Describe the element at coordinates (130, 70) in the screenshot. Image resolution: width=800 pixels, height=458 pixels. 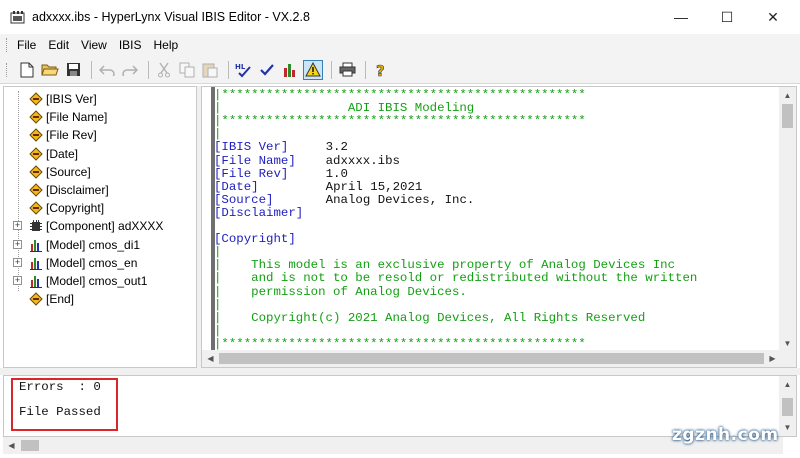
I see `redo-icon` at that location.